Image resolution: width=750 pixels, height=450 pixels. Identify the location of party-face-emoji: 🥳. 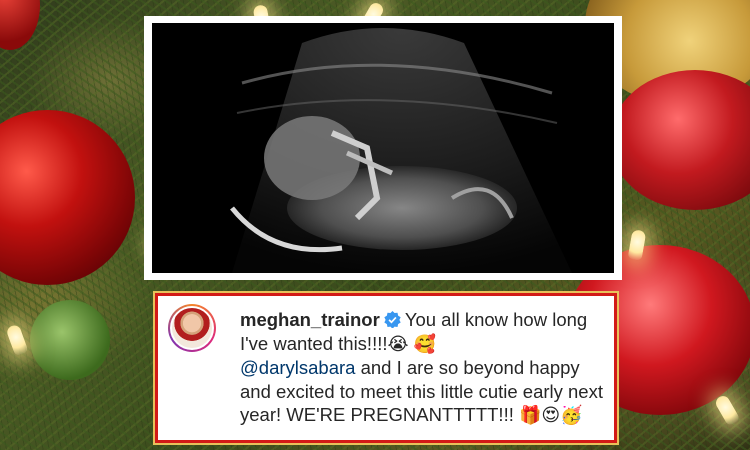
(571, 415).